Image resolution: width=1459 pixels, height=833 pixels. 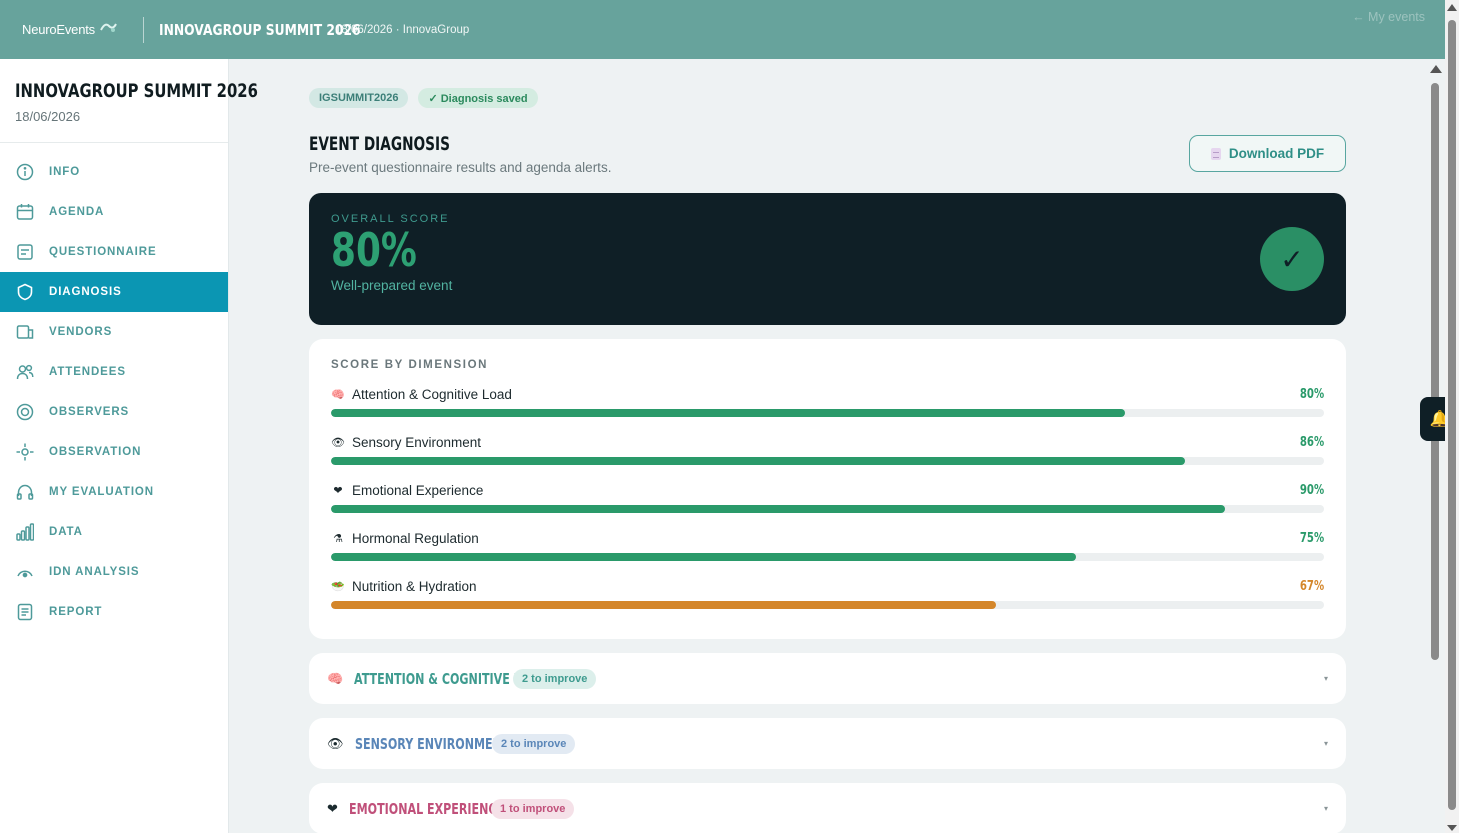 What do you see at coordinates (114, 372) in the screenshot?
I see `sidebar-item-attendees: ATTENDEES` at bounding box center [114, 372].